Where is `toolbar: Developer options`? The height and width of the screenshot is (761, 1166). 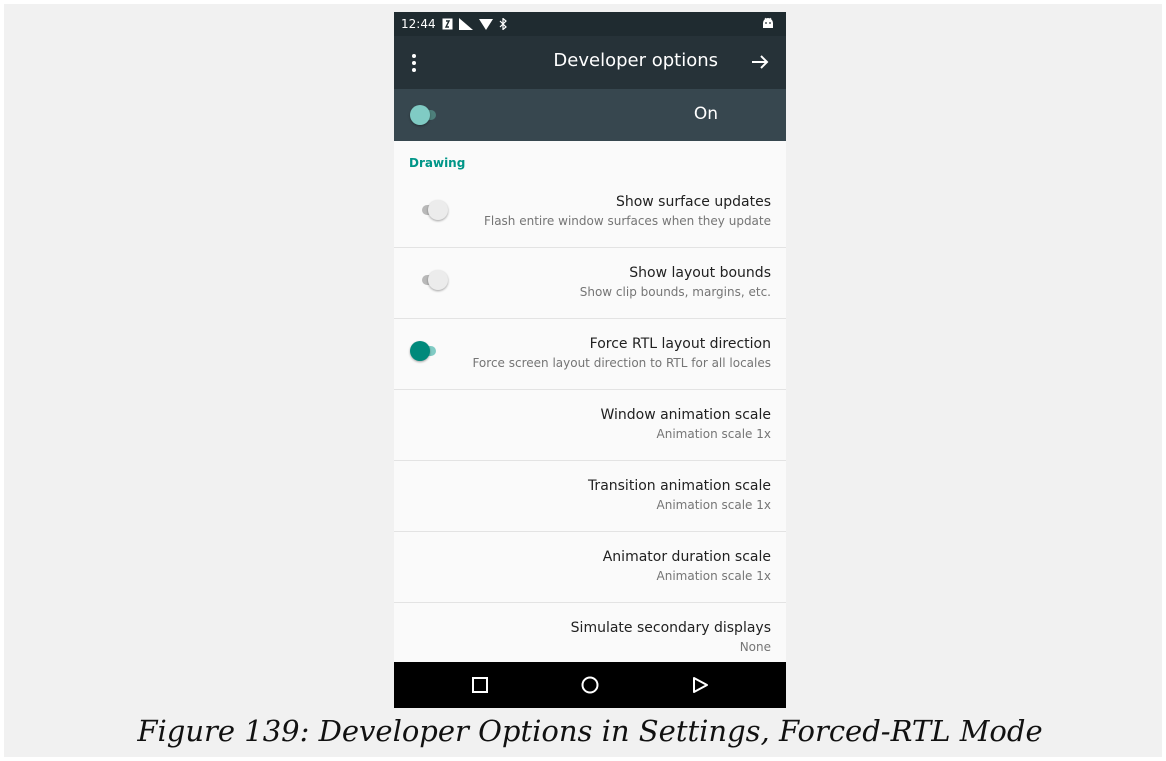 toolbar: Developer options is located at coordinates (590, 62).